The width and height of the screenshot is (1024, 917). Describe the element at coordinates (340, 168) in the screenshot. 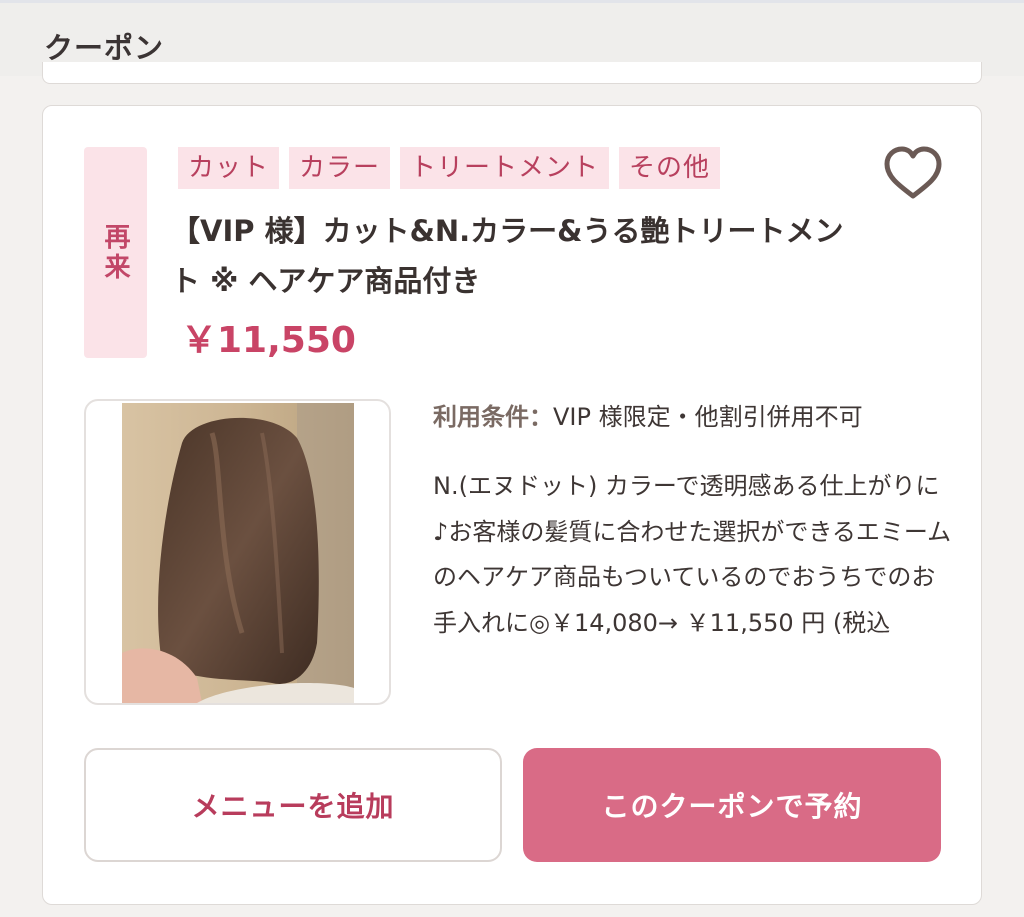

I see `tag-color: カラー` at that location.